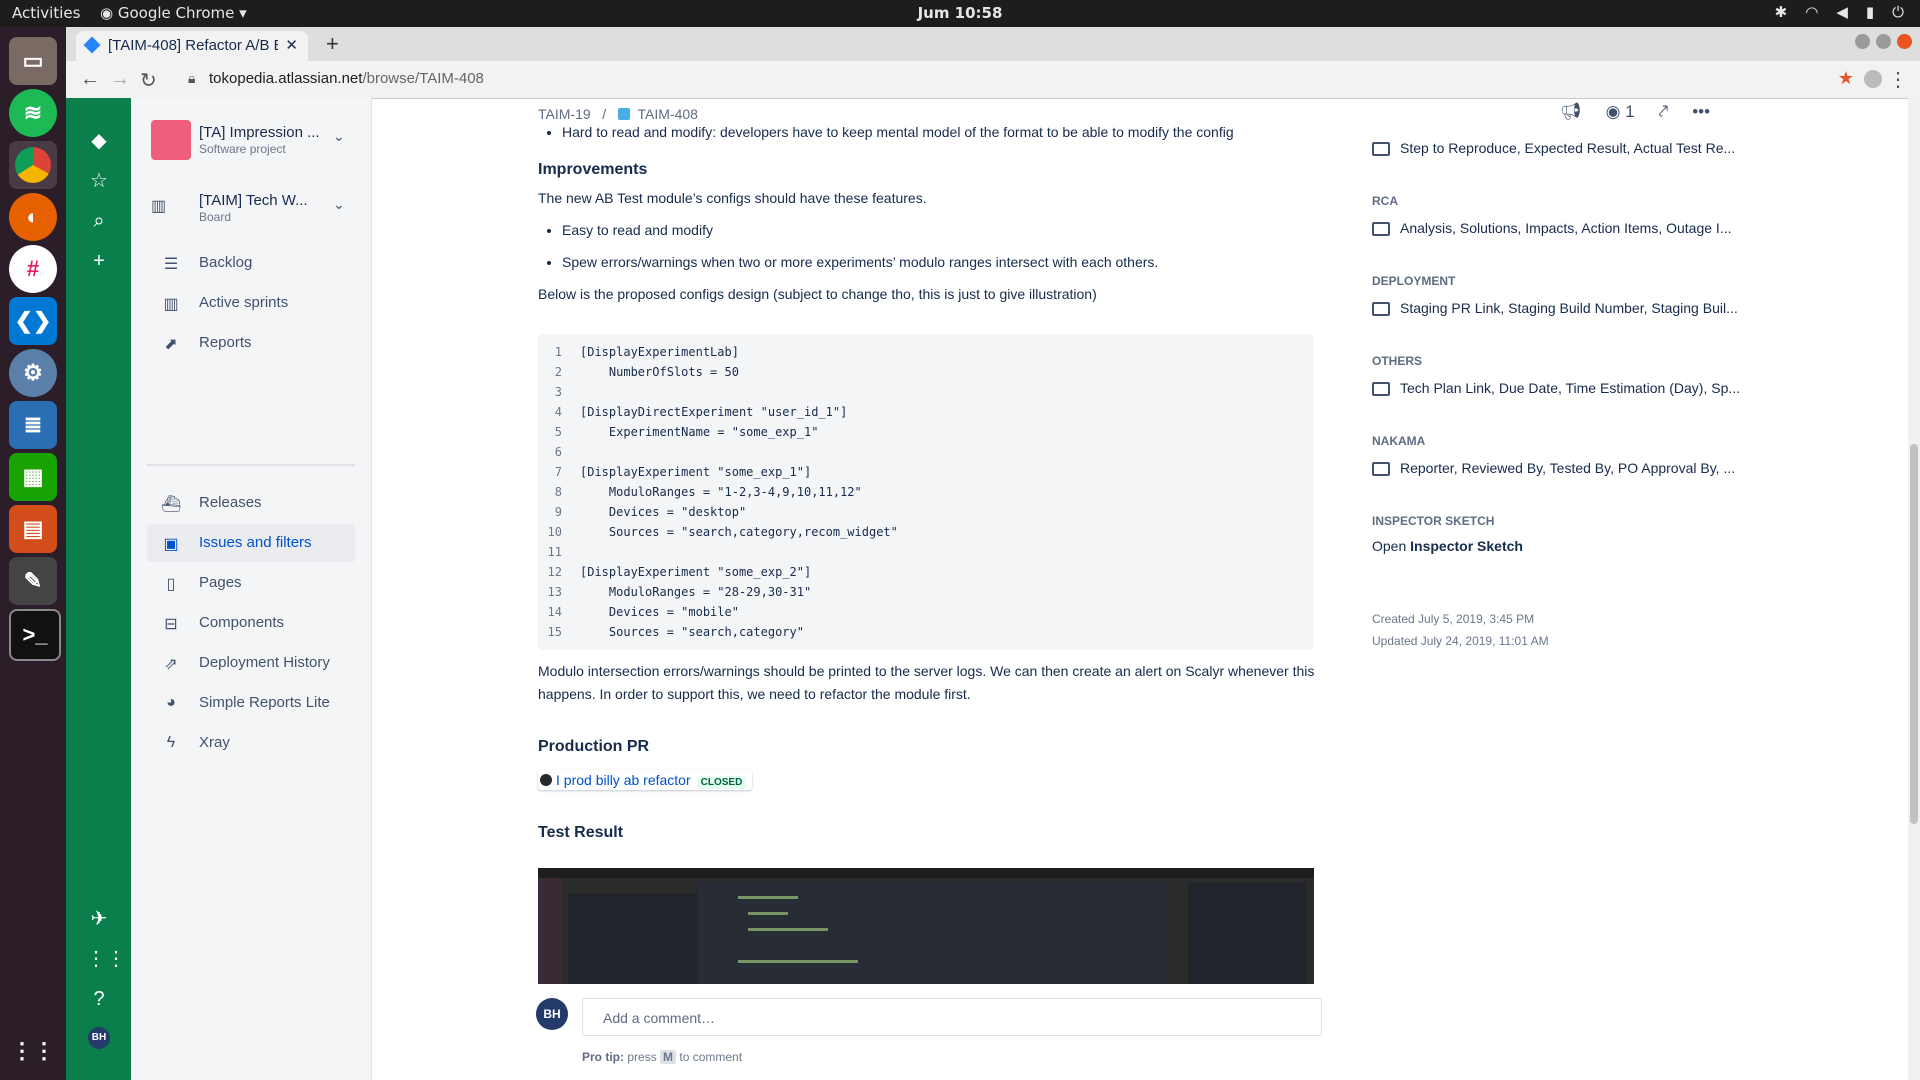  I want to click on inspector-sketch-link: Inspector Sketch, so click(1466, 546).